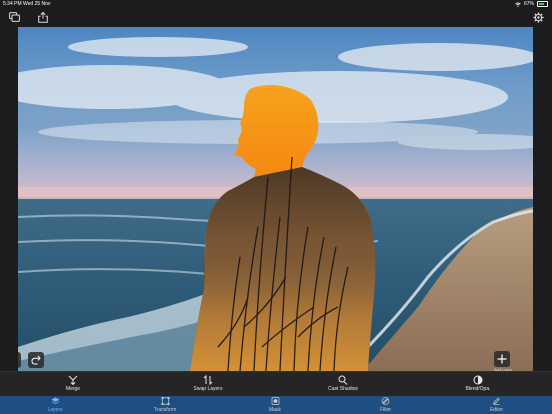 Image resolution: width=552 pixels, height=414 pixels. Describe the element at coordinates (208, 380) in the screenshot. I see `swap-icon` at that location.